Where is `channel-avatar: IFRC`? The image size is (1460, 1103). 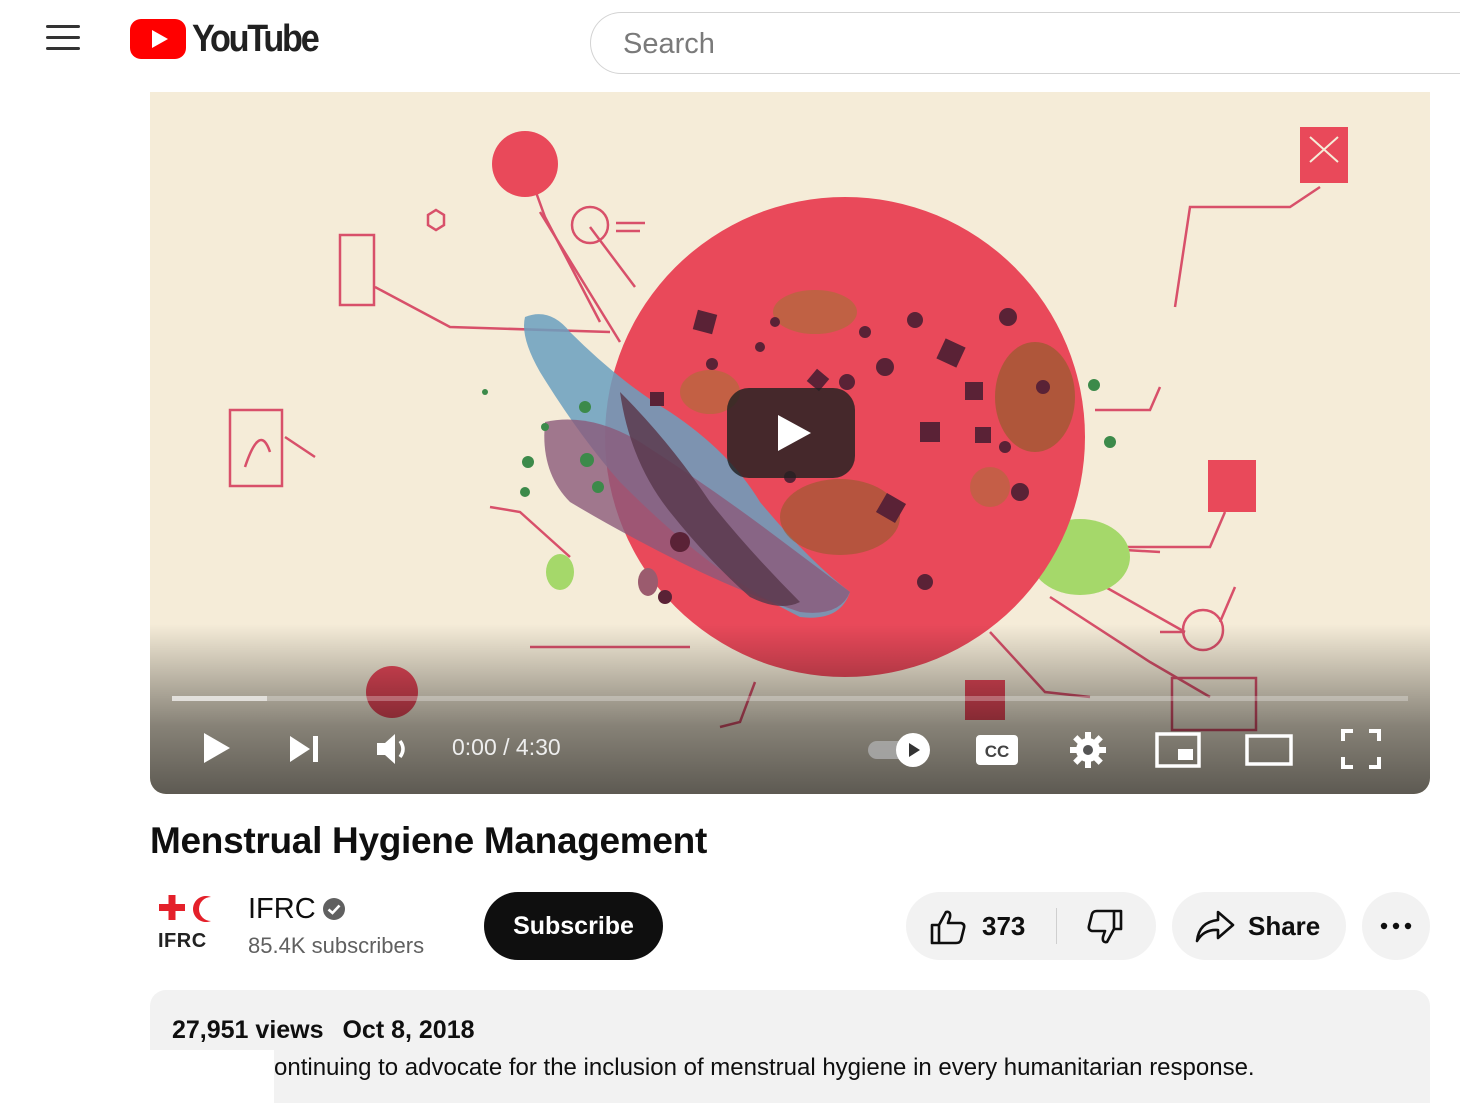 channel-avatar: IFRC is located at coordinates (188, 923).